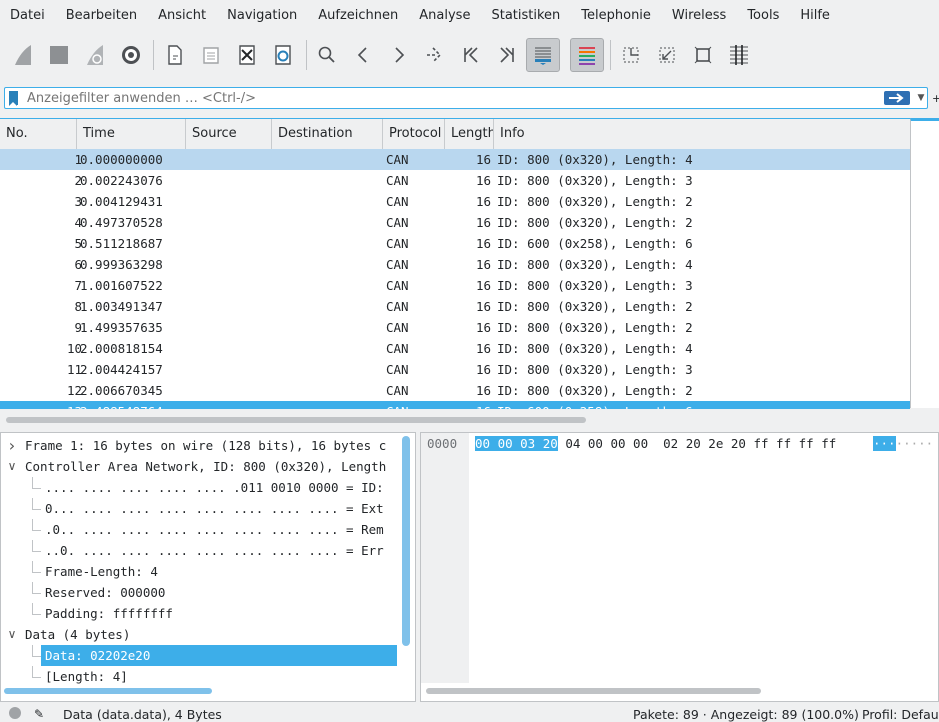 This screenshot has width=939, height=722. I want to click on menu-item-tools: Tools, so click(763, 16).